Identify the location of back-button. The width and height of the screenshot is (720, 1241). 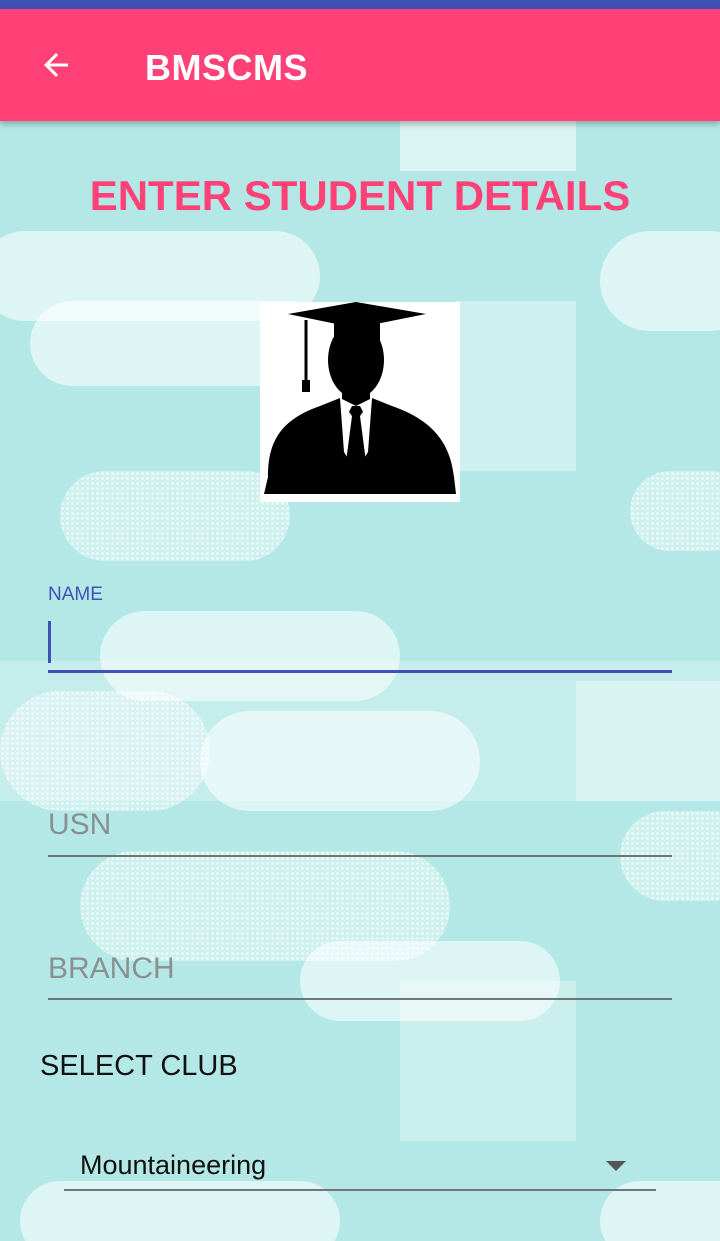
(56, 65).